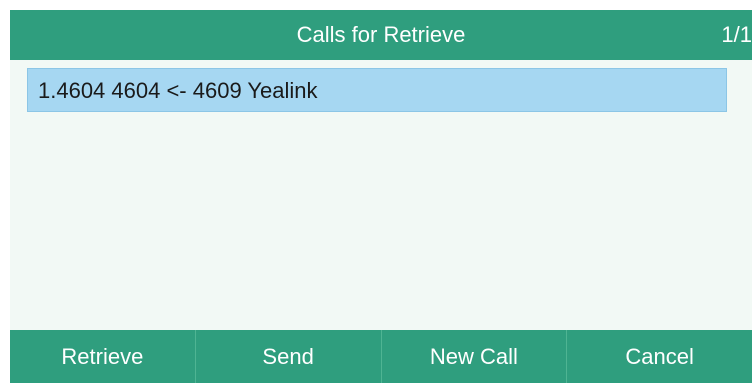  I want to click on list-item-parked-call: 1.4604 4604 <- 4609 Yealink, so click(377, 90).